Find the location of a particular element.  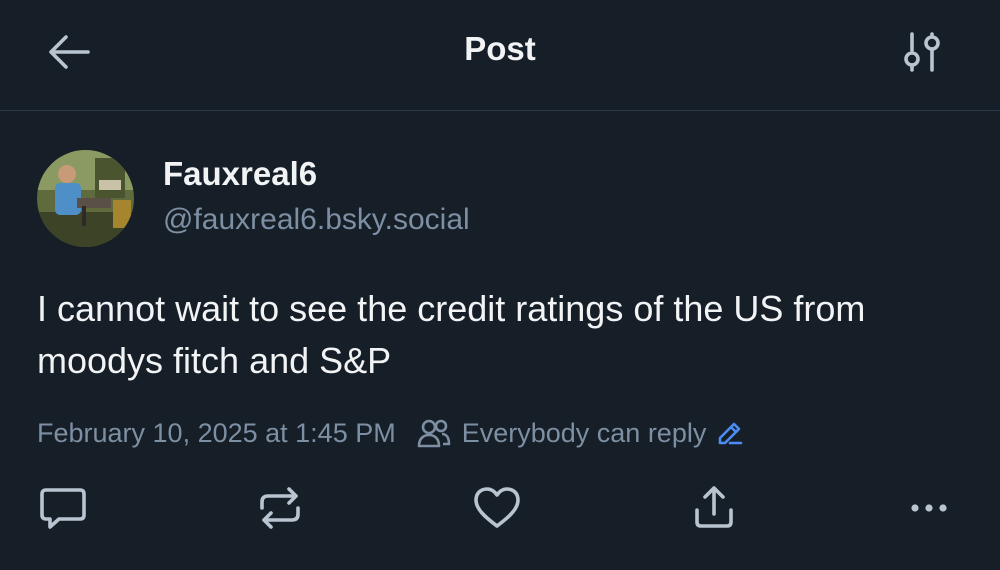

avatar-photo is located at coordinates (85, 198).